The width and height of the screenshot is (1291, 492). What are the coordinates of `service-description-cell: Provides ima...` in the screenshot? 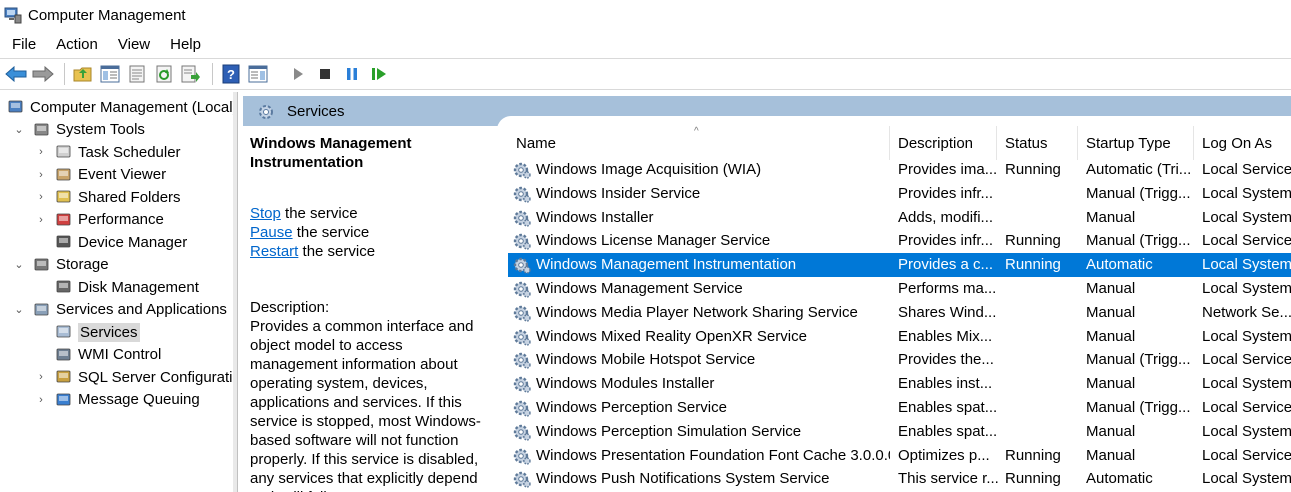 It's located at (948, 169).